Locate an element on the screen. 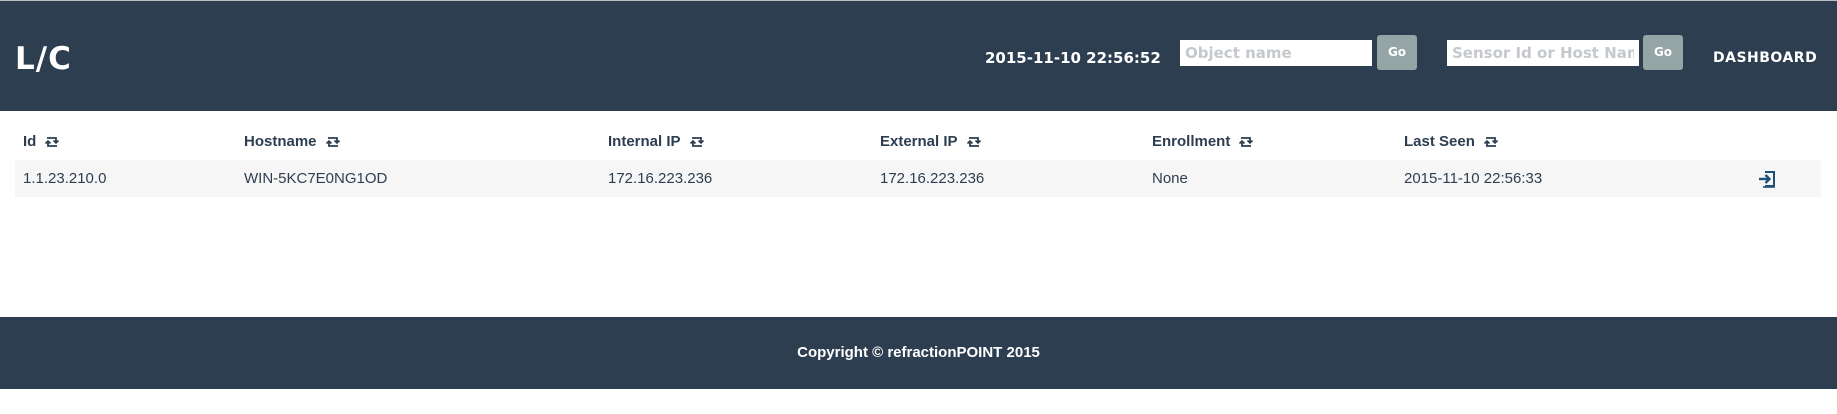 The width and height of the screenshot is (1837, 414). column-header-label: Id is located at coordinates (30, 141).